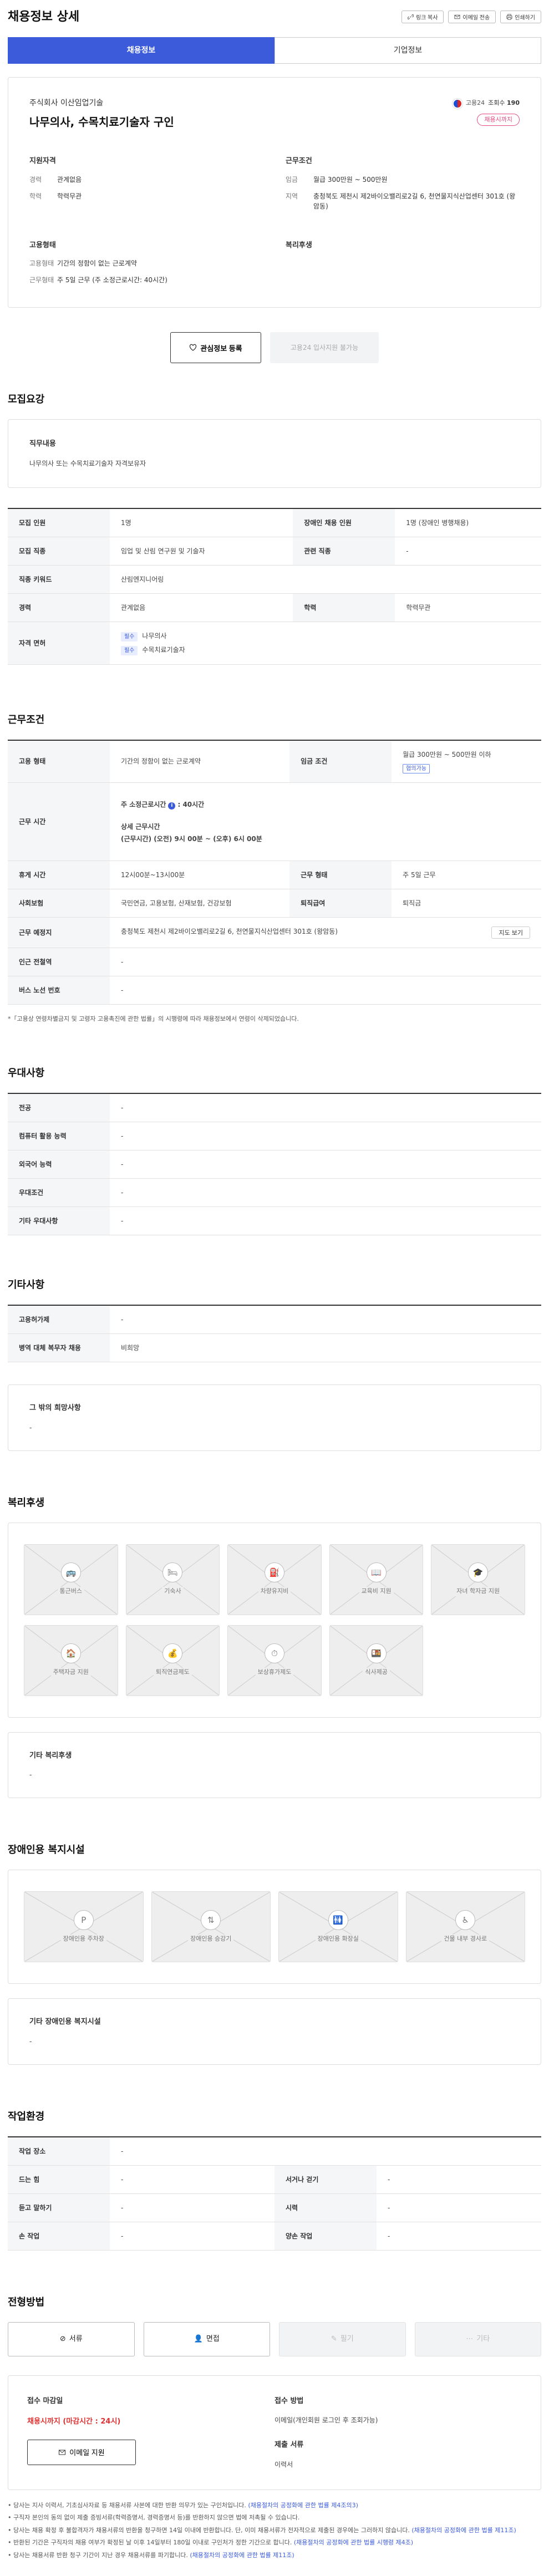  What do you see at coordinates (71, 2339) in the screenshot?
I see `method-document: ⊘ 서류` at bounding box center [71, 2339].